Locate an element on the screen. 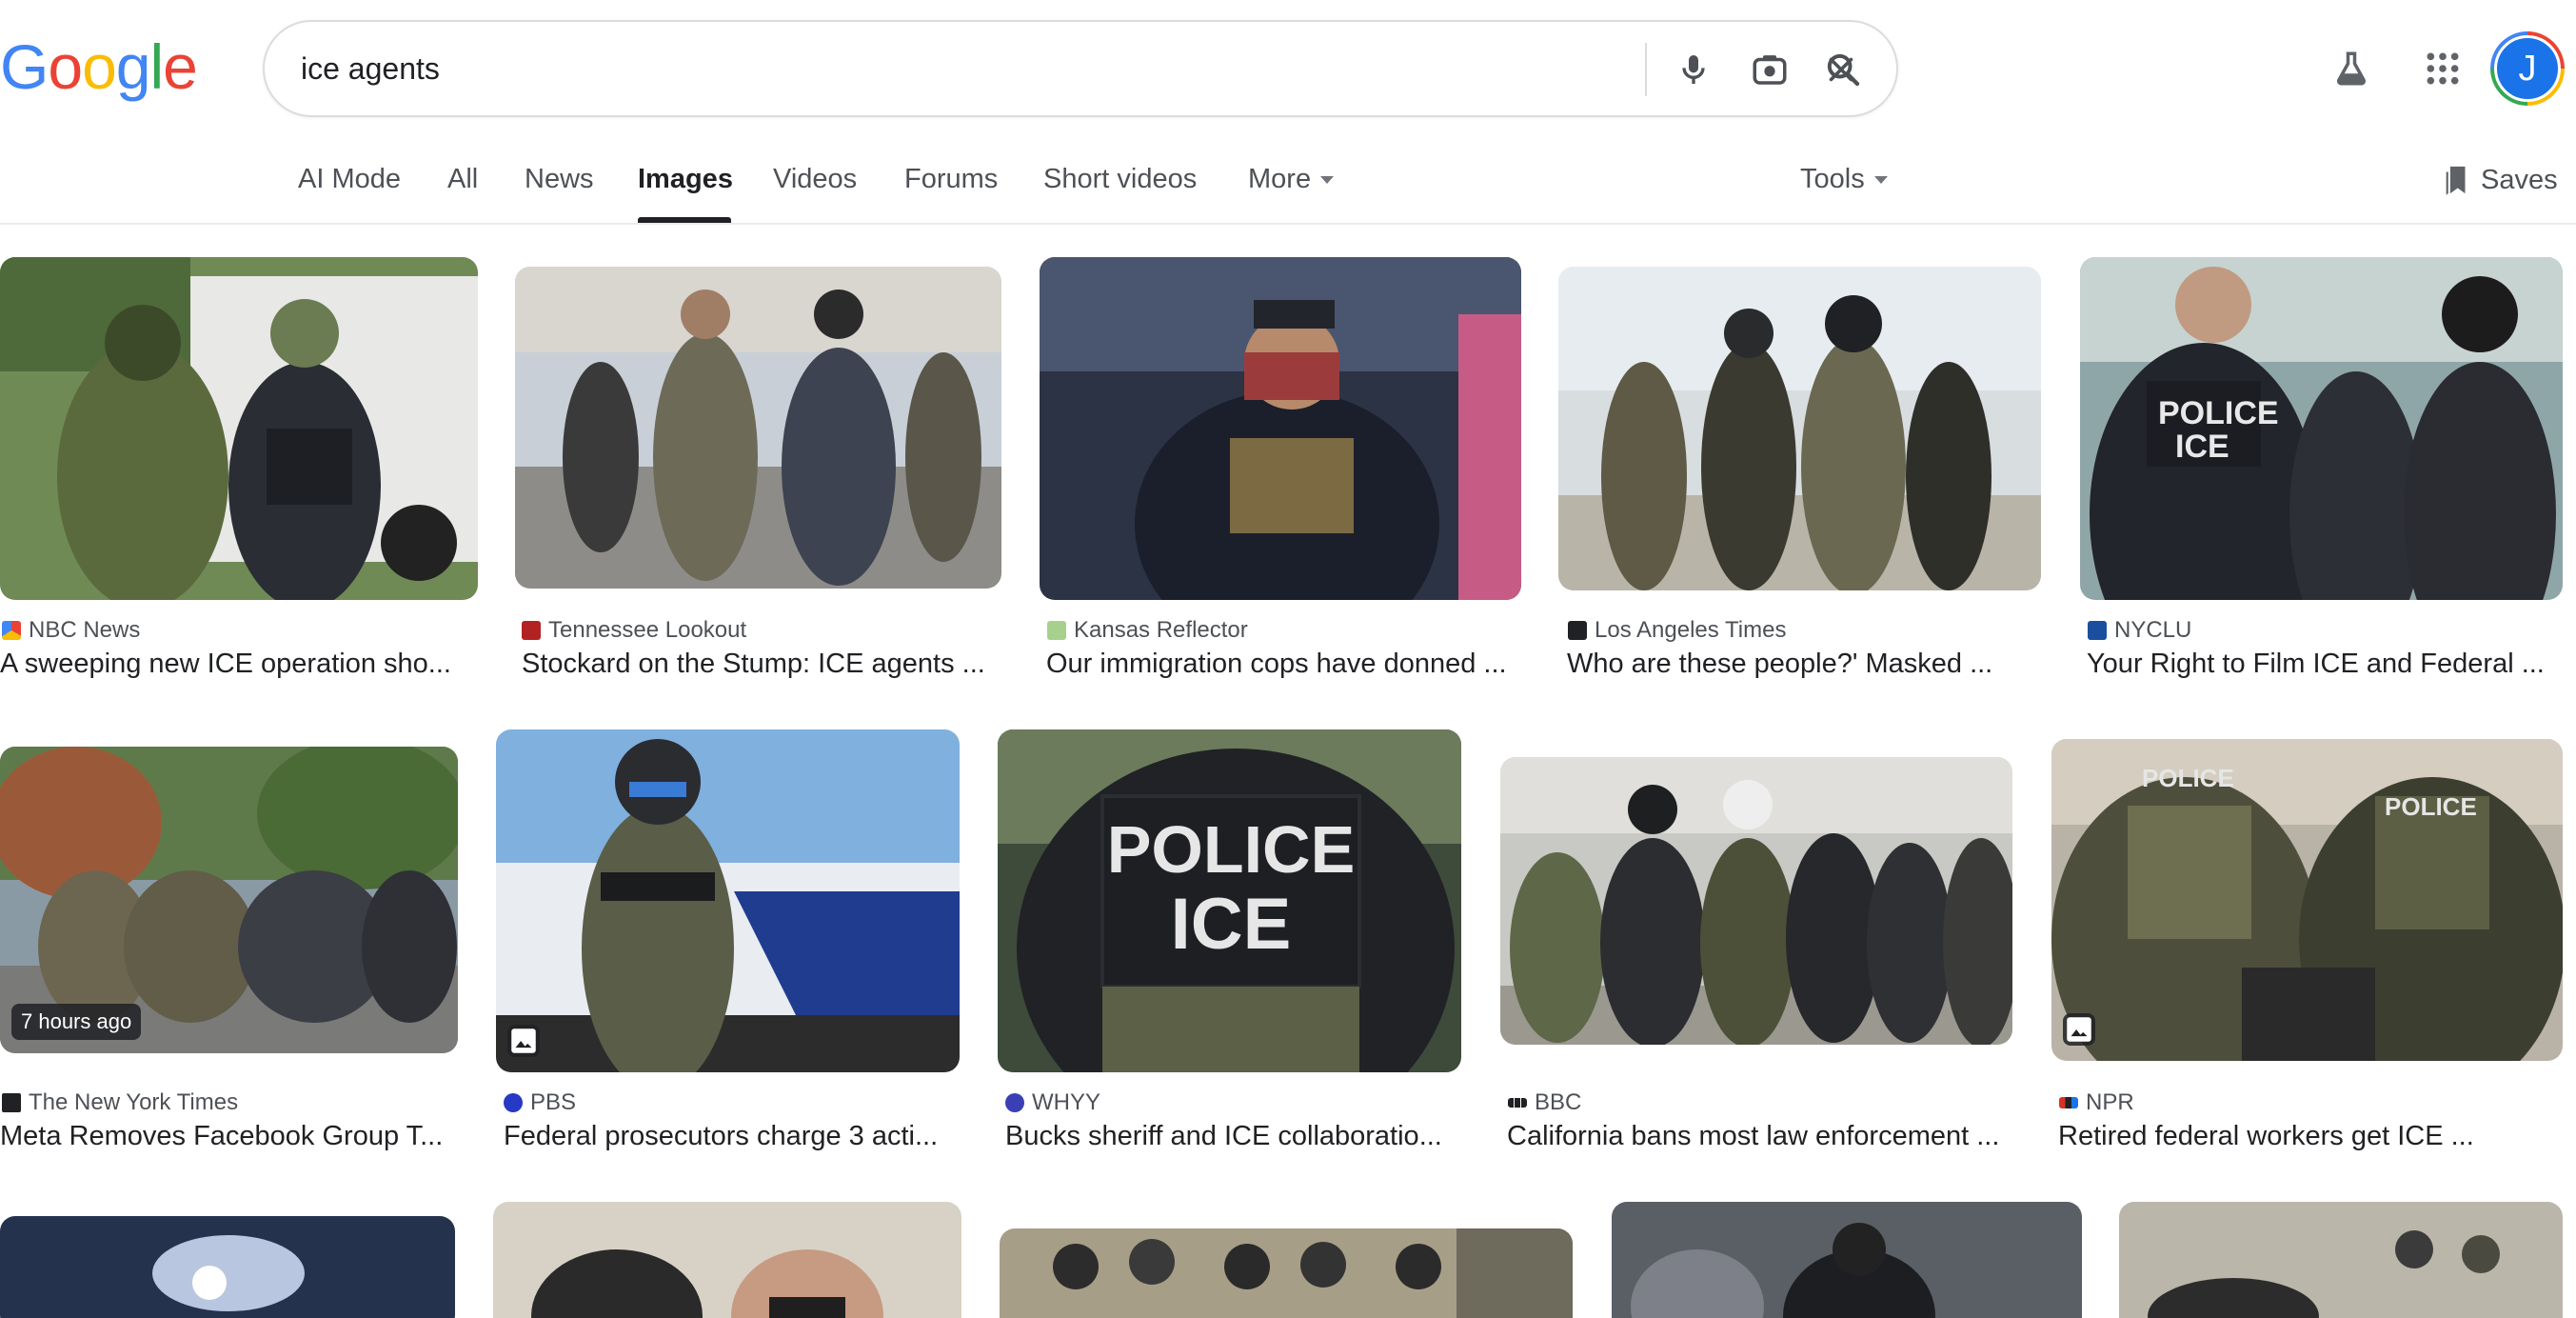 This screenshot has height=1318, width=2576. tabs-divider is located at coordinates (1288, 224).